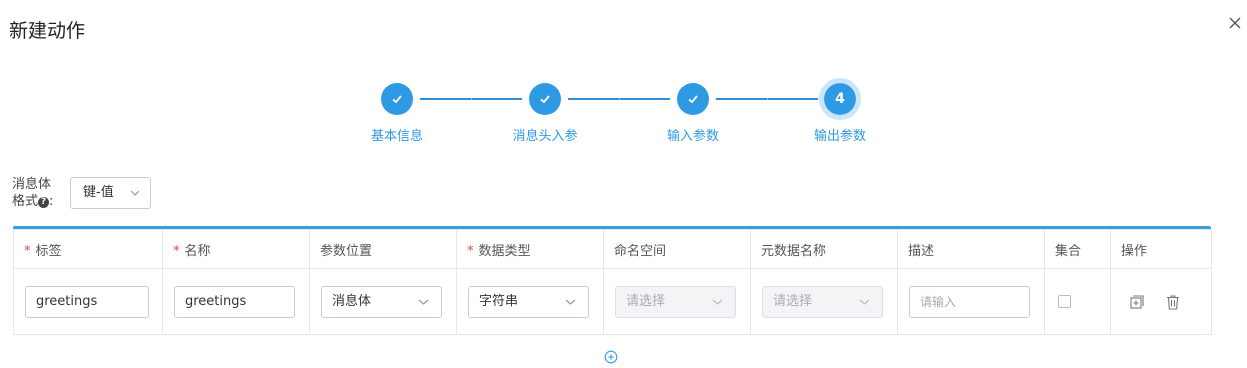 This screenshot has height=368, width=1247. What do you see at coordinates (1173, 302) in the screenshot?
I see `trash-icon` at bounding box center [1173, 302].